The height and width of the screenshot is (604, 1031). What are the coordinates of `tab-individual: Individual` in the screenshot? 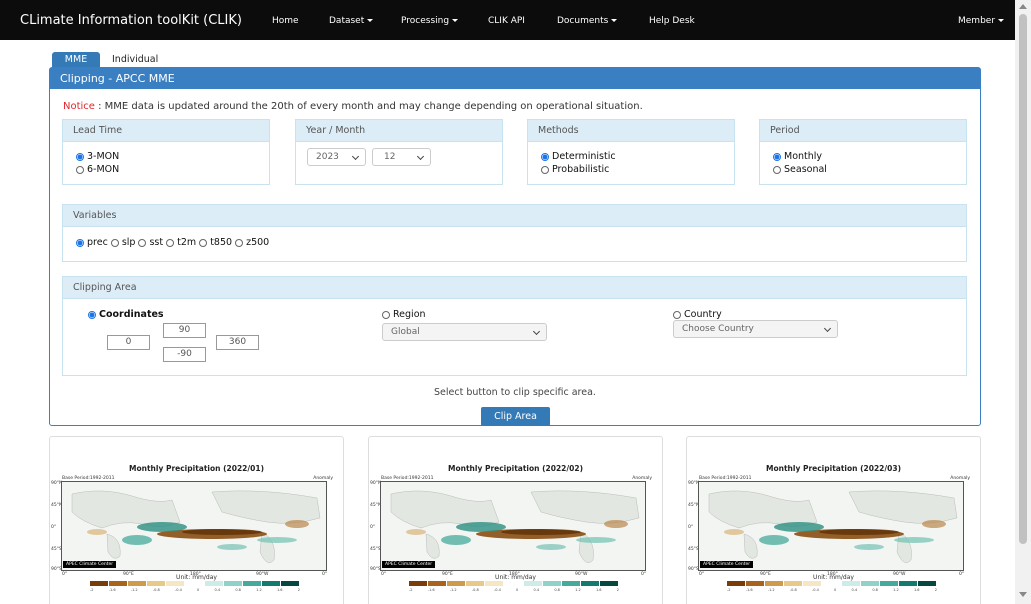 It's located at (135, 60).